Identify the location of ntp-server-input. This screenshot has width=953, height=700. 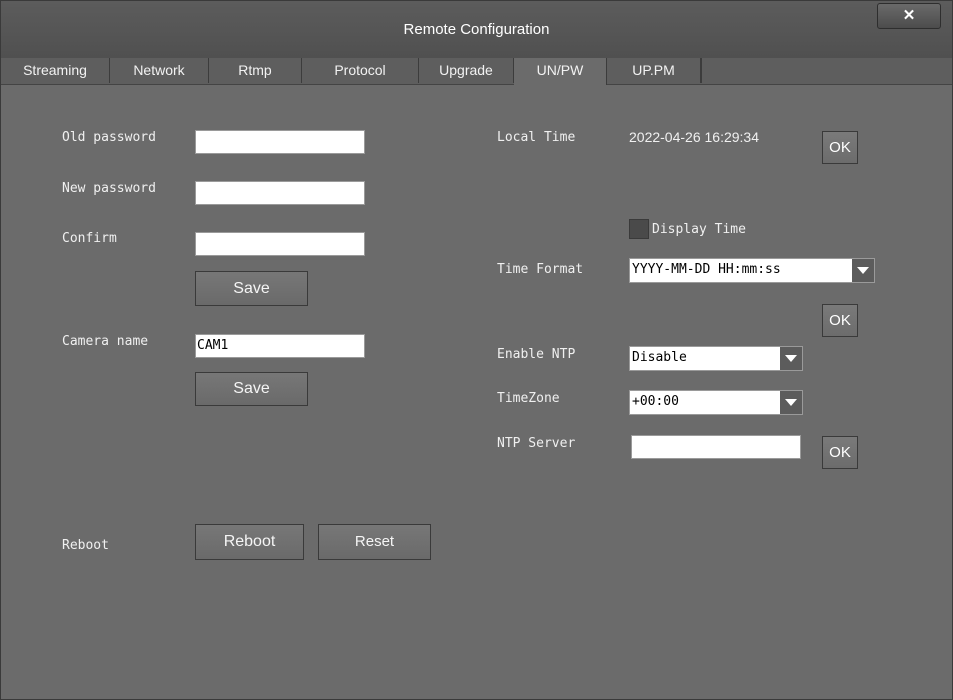
(716, 447).